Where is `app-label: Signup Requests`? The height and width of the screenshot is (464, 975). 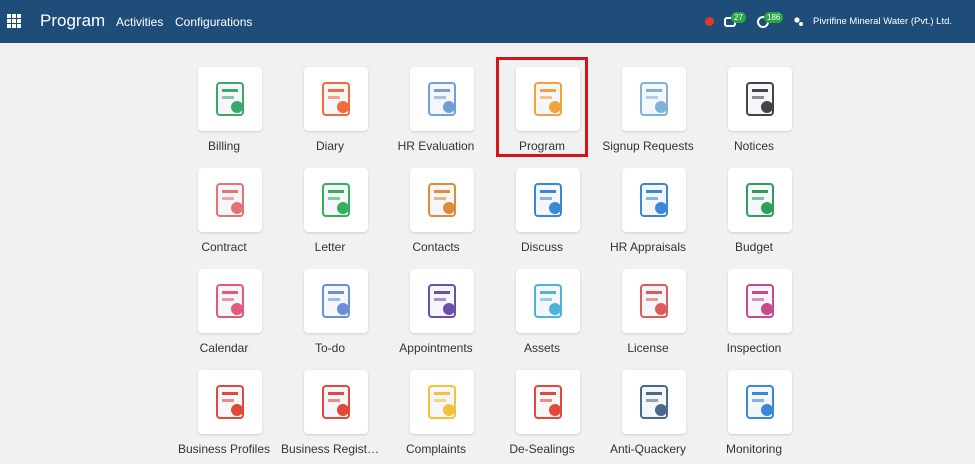 app-label: Signup Requests is located at coordinates (648, 146).